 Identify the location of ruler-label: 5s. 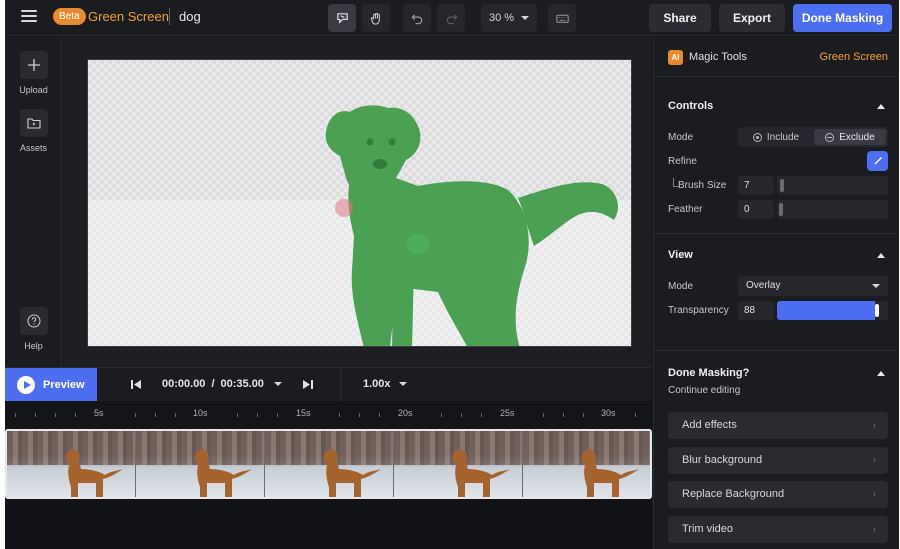
(99, 413).